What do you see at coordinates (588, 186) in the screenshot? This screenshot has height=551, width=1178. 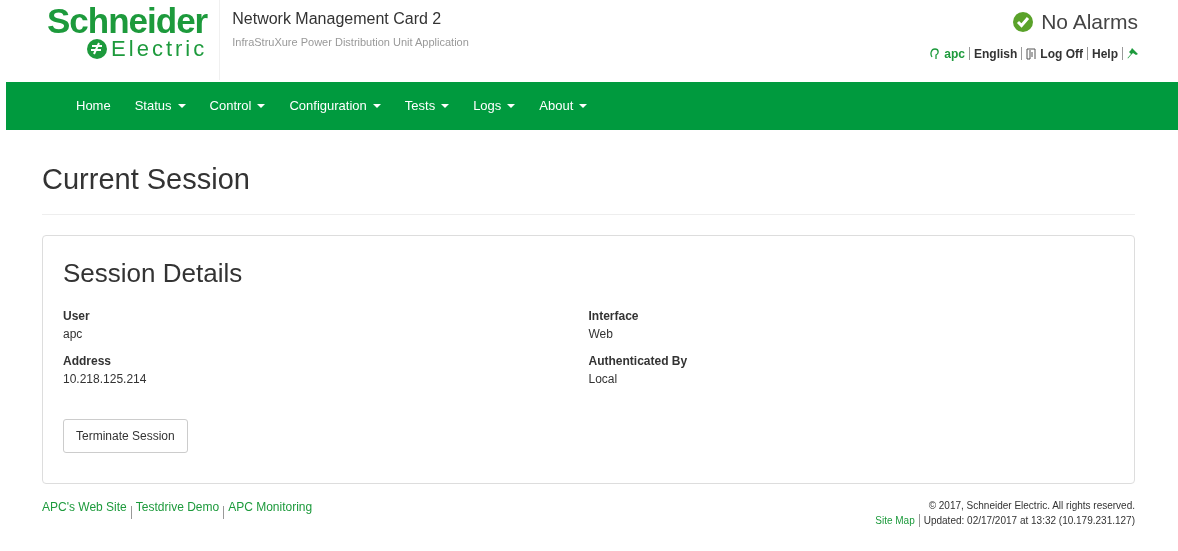 I see `page-title: Current Session` at bounding box center [588, 186].